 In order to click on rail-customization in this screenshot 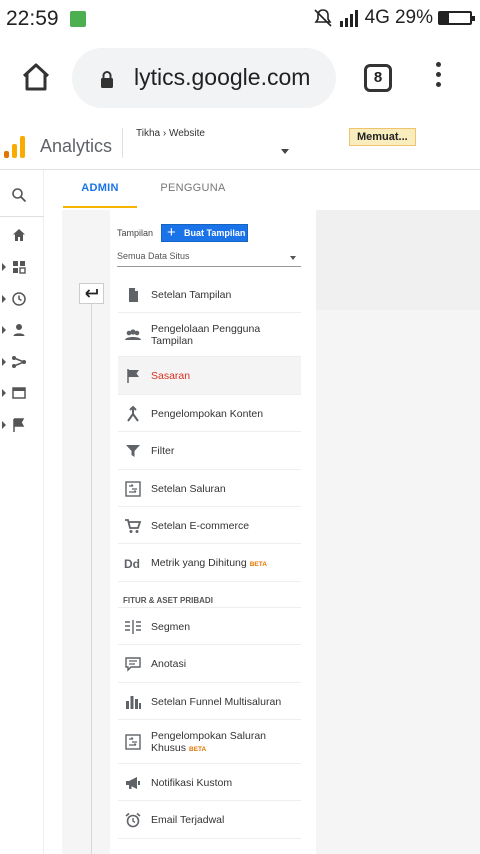, I will do `click(22, 268)`.